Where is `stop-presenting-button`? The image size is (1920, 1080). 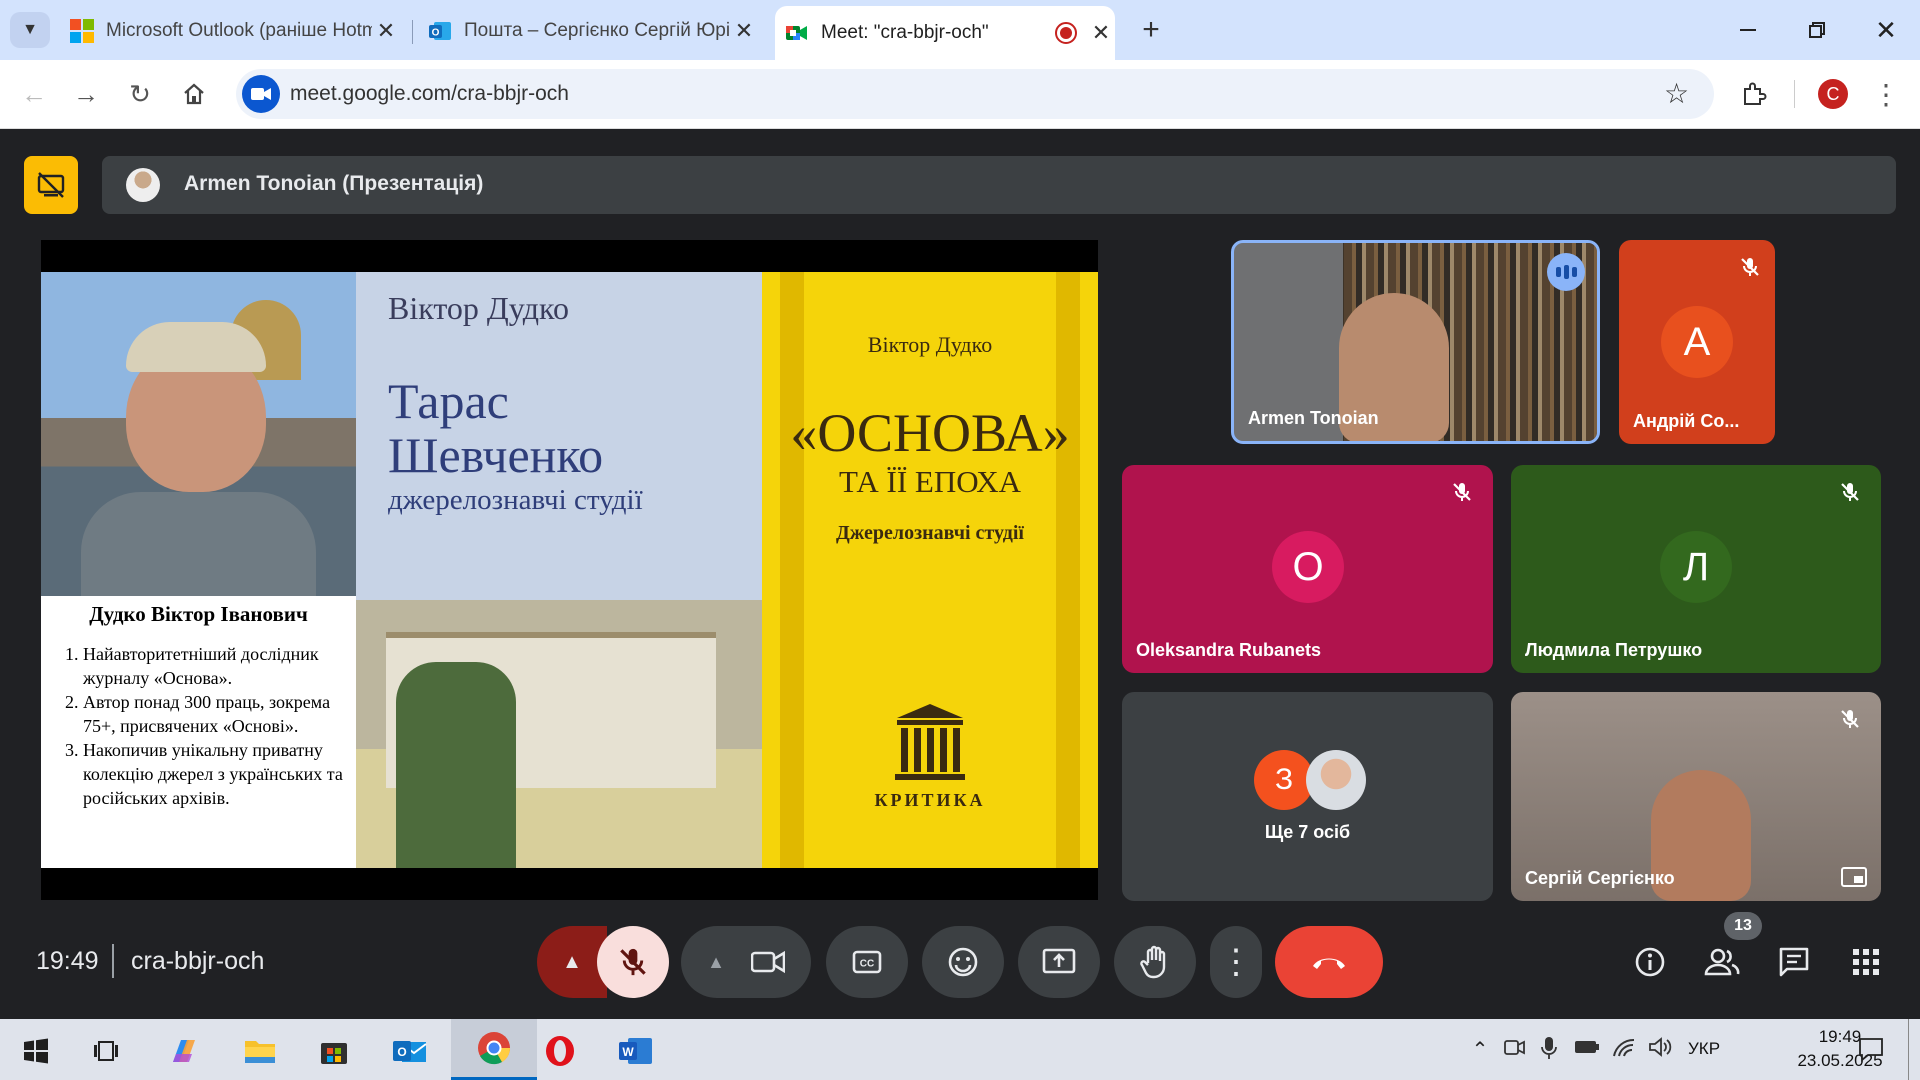 stop-presenting-button is located at coordinates (51, 185).